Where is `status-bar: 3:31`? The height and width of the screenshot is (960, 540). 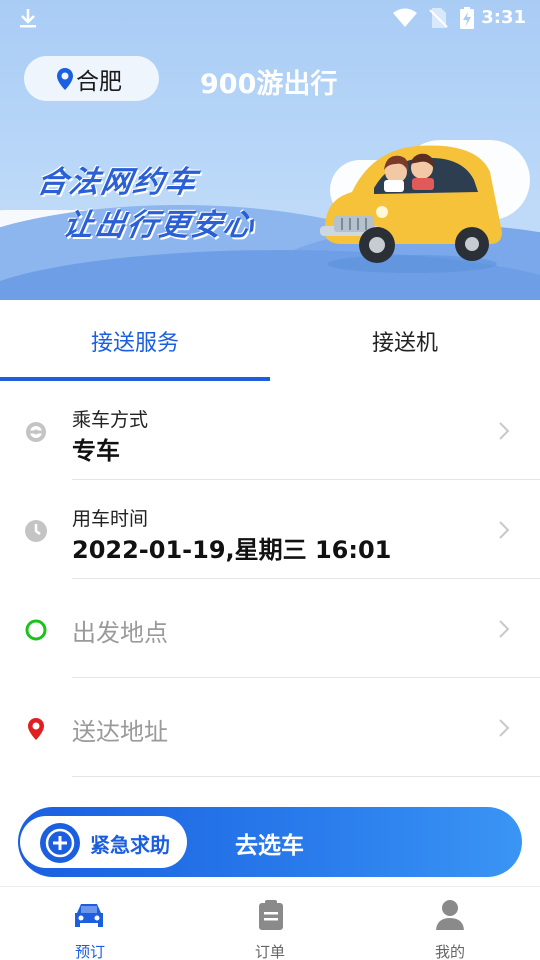
status-bar: 3:31 is located at coordinates (270, 18).